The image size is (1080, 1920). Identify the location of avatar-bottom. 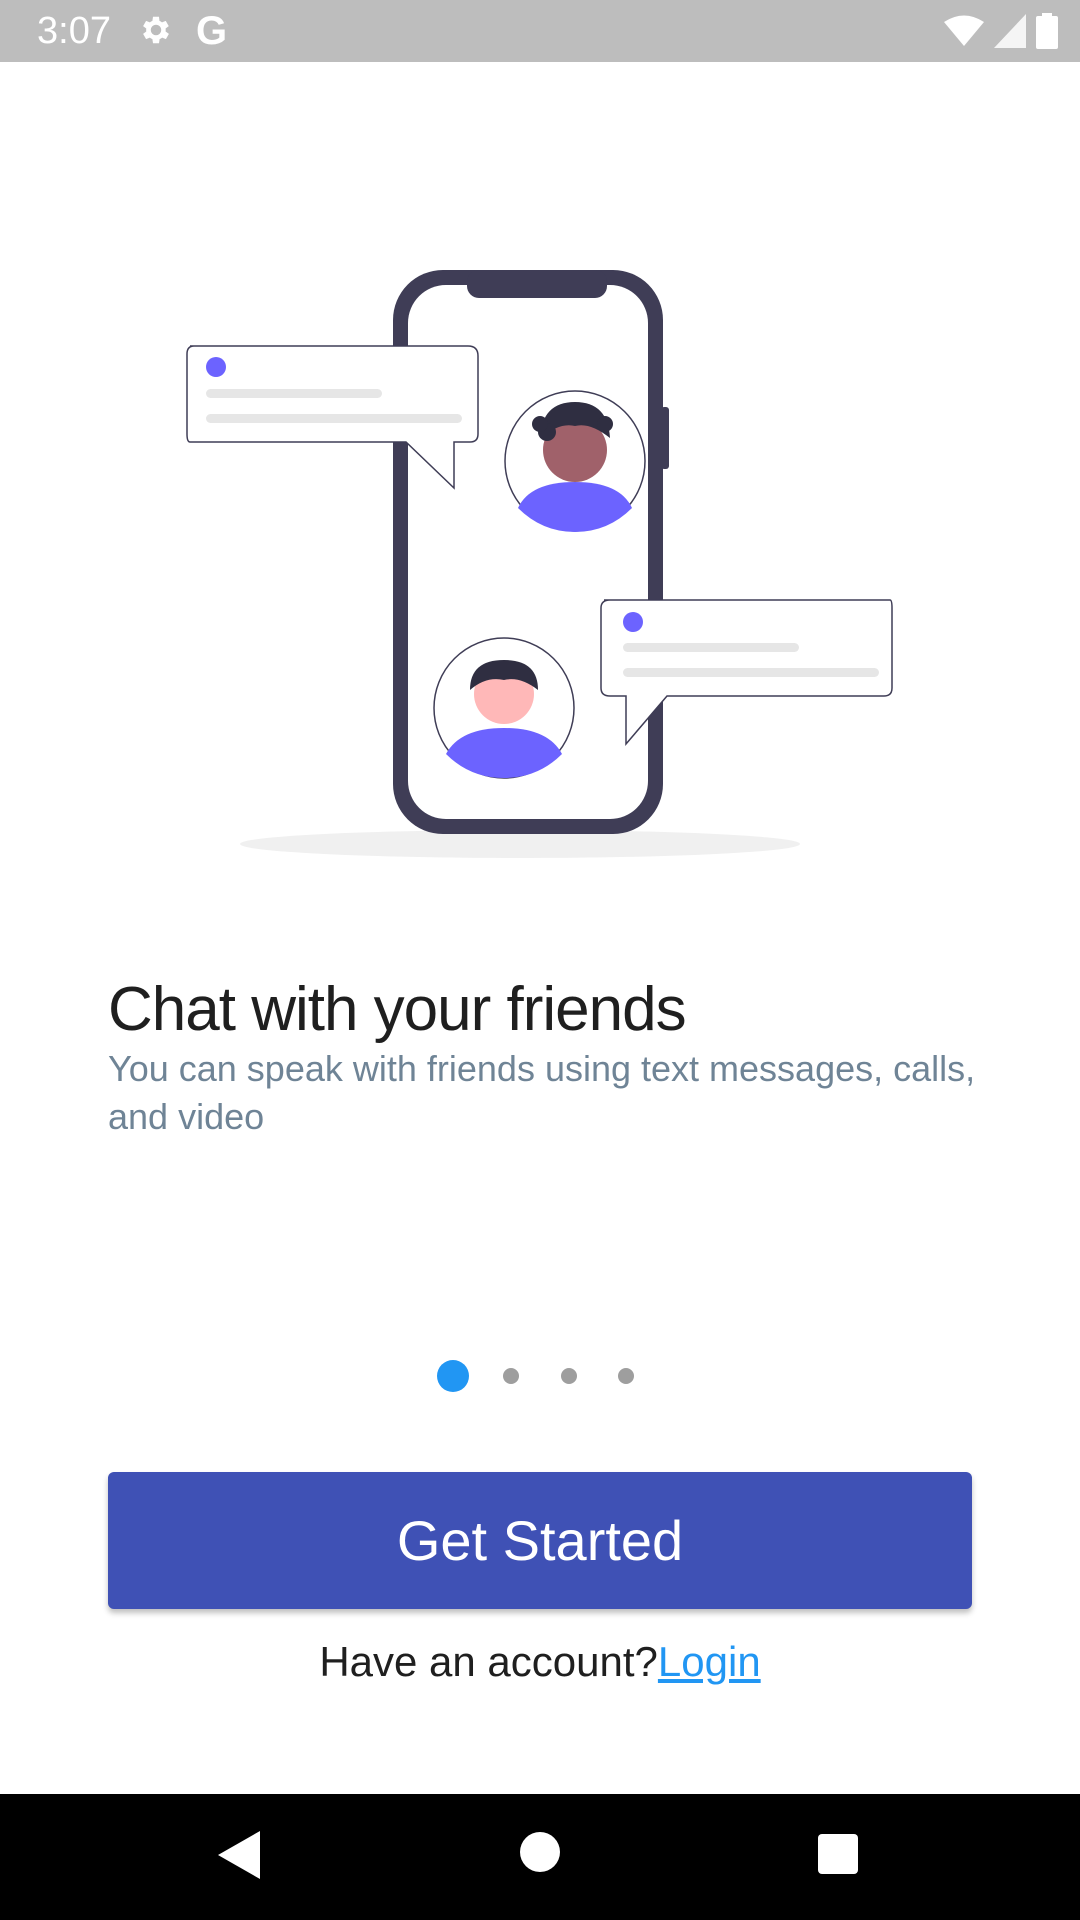
(504, 708).